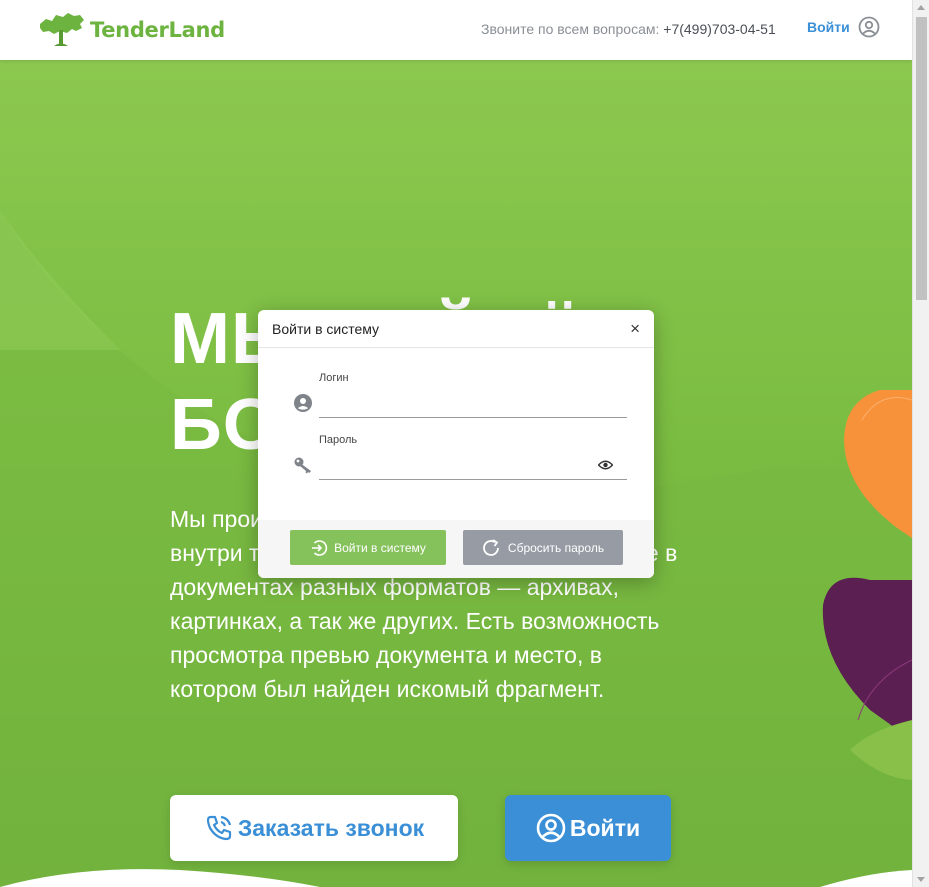 The height and width of the screenshot is (887, 929). What do you see at coordinates (921, 7) in the screenshot?
I see `scroll-up-arrow-icon` at bounding box center [921, 7].